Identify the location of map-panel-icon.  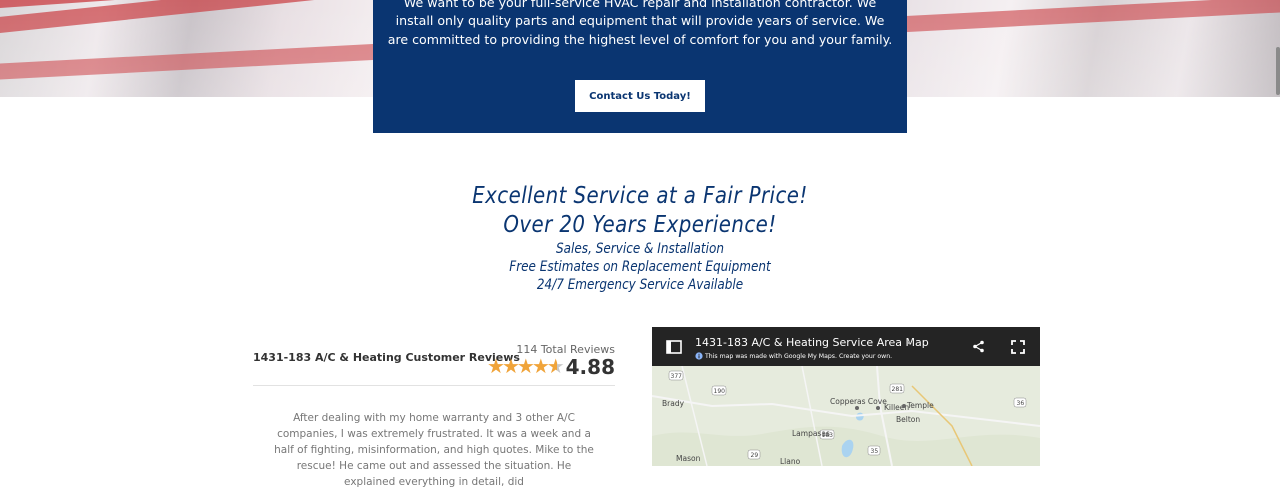
(674, 347).